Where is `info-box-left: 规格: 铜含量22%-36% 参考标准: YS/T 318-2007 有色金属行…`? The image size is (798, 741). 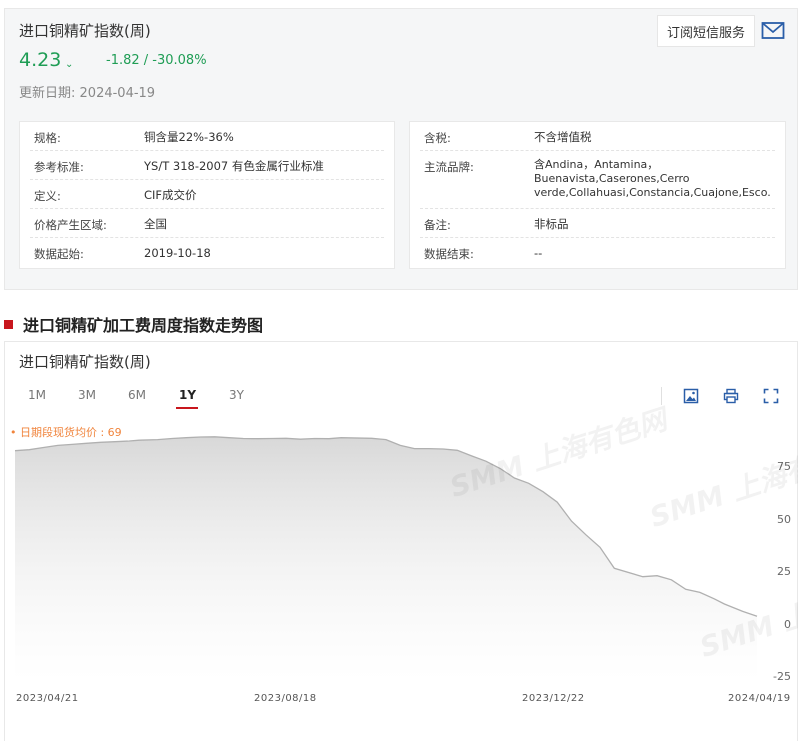 info-box-left: 规格: 铜含量22%-36% 参考标准: YS/T 318-2007 有色金属行… is located at coordinates (207, 195).